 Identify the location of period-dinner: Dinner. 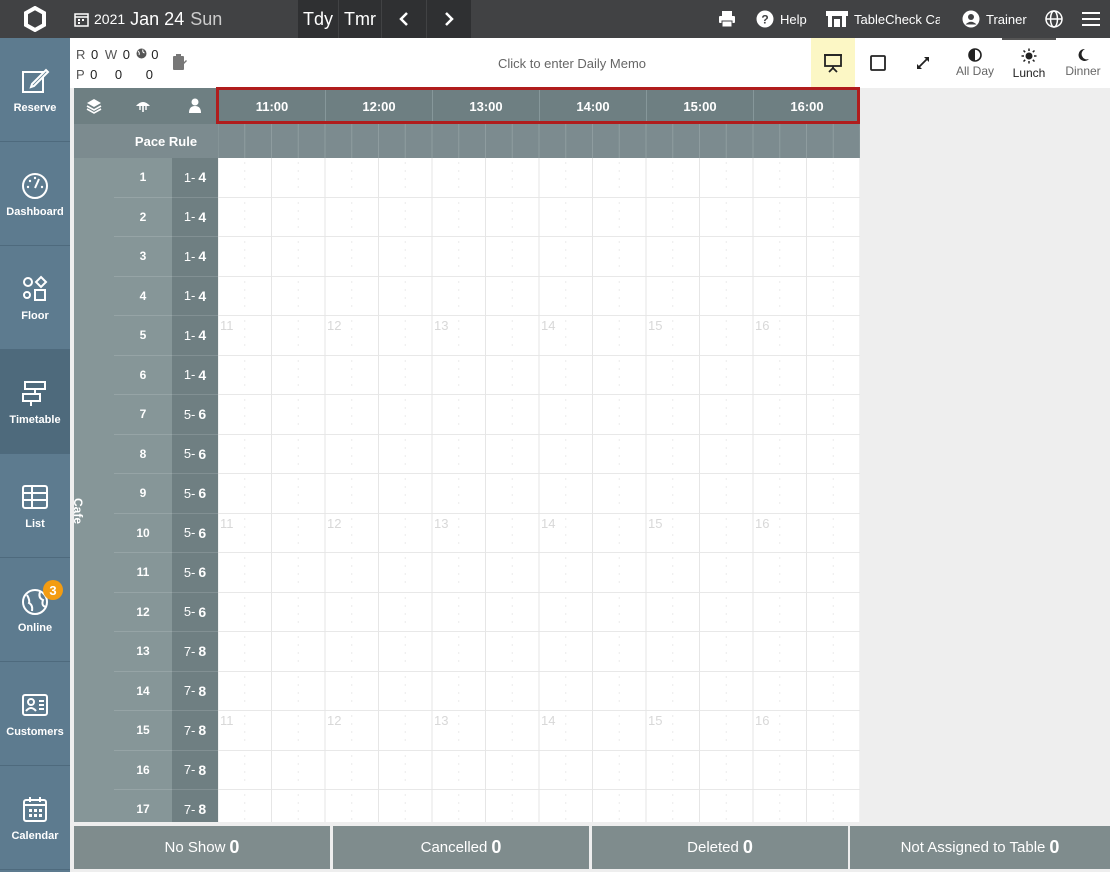
(1083, 63).